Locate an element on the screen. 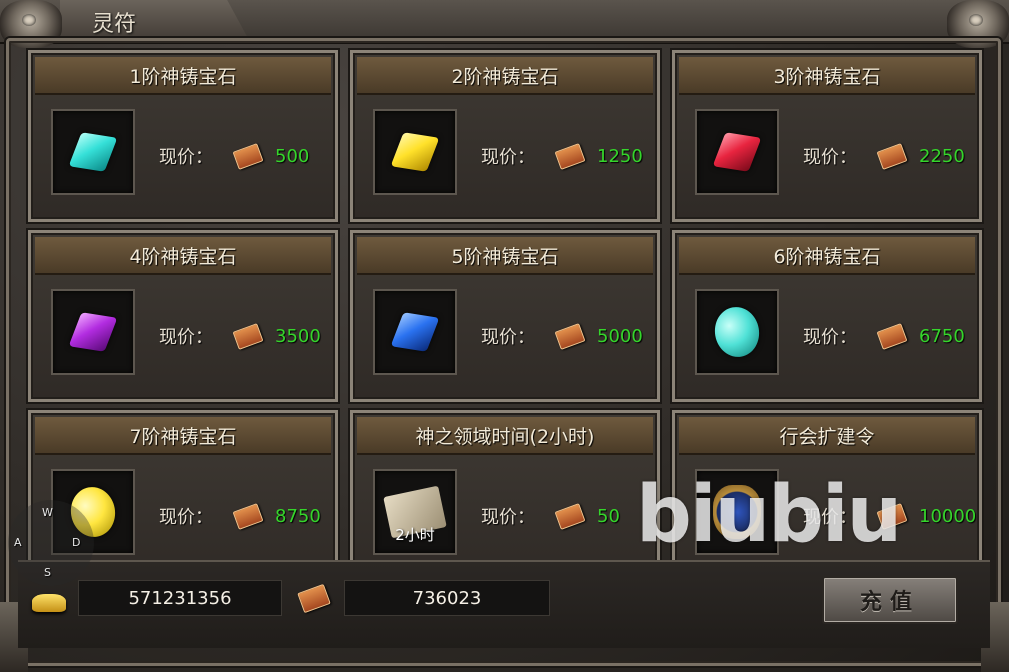 This screenshot has width=1009, height=672. joystick-key-up: W is located at coordinates (47, 512).